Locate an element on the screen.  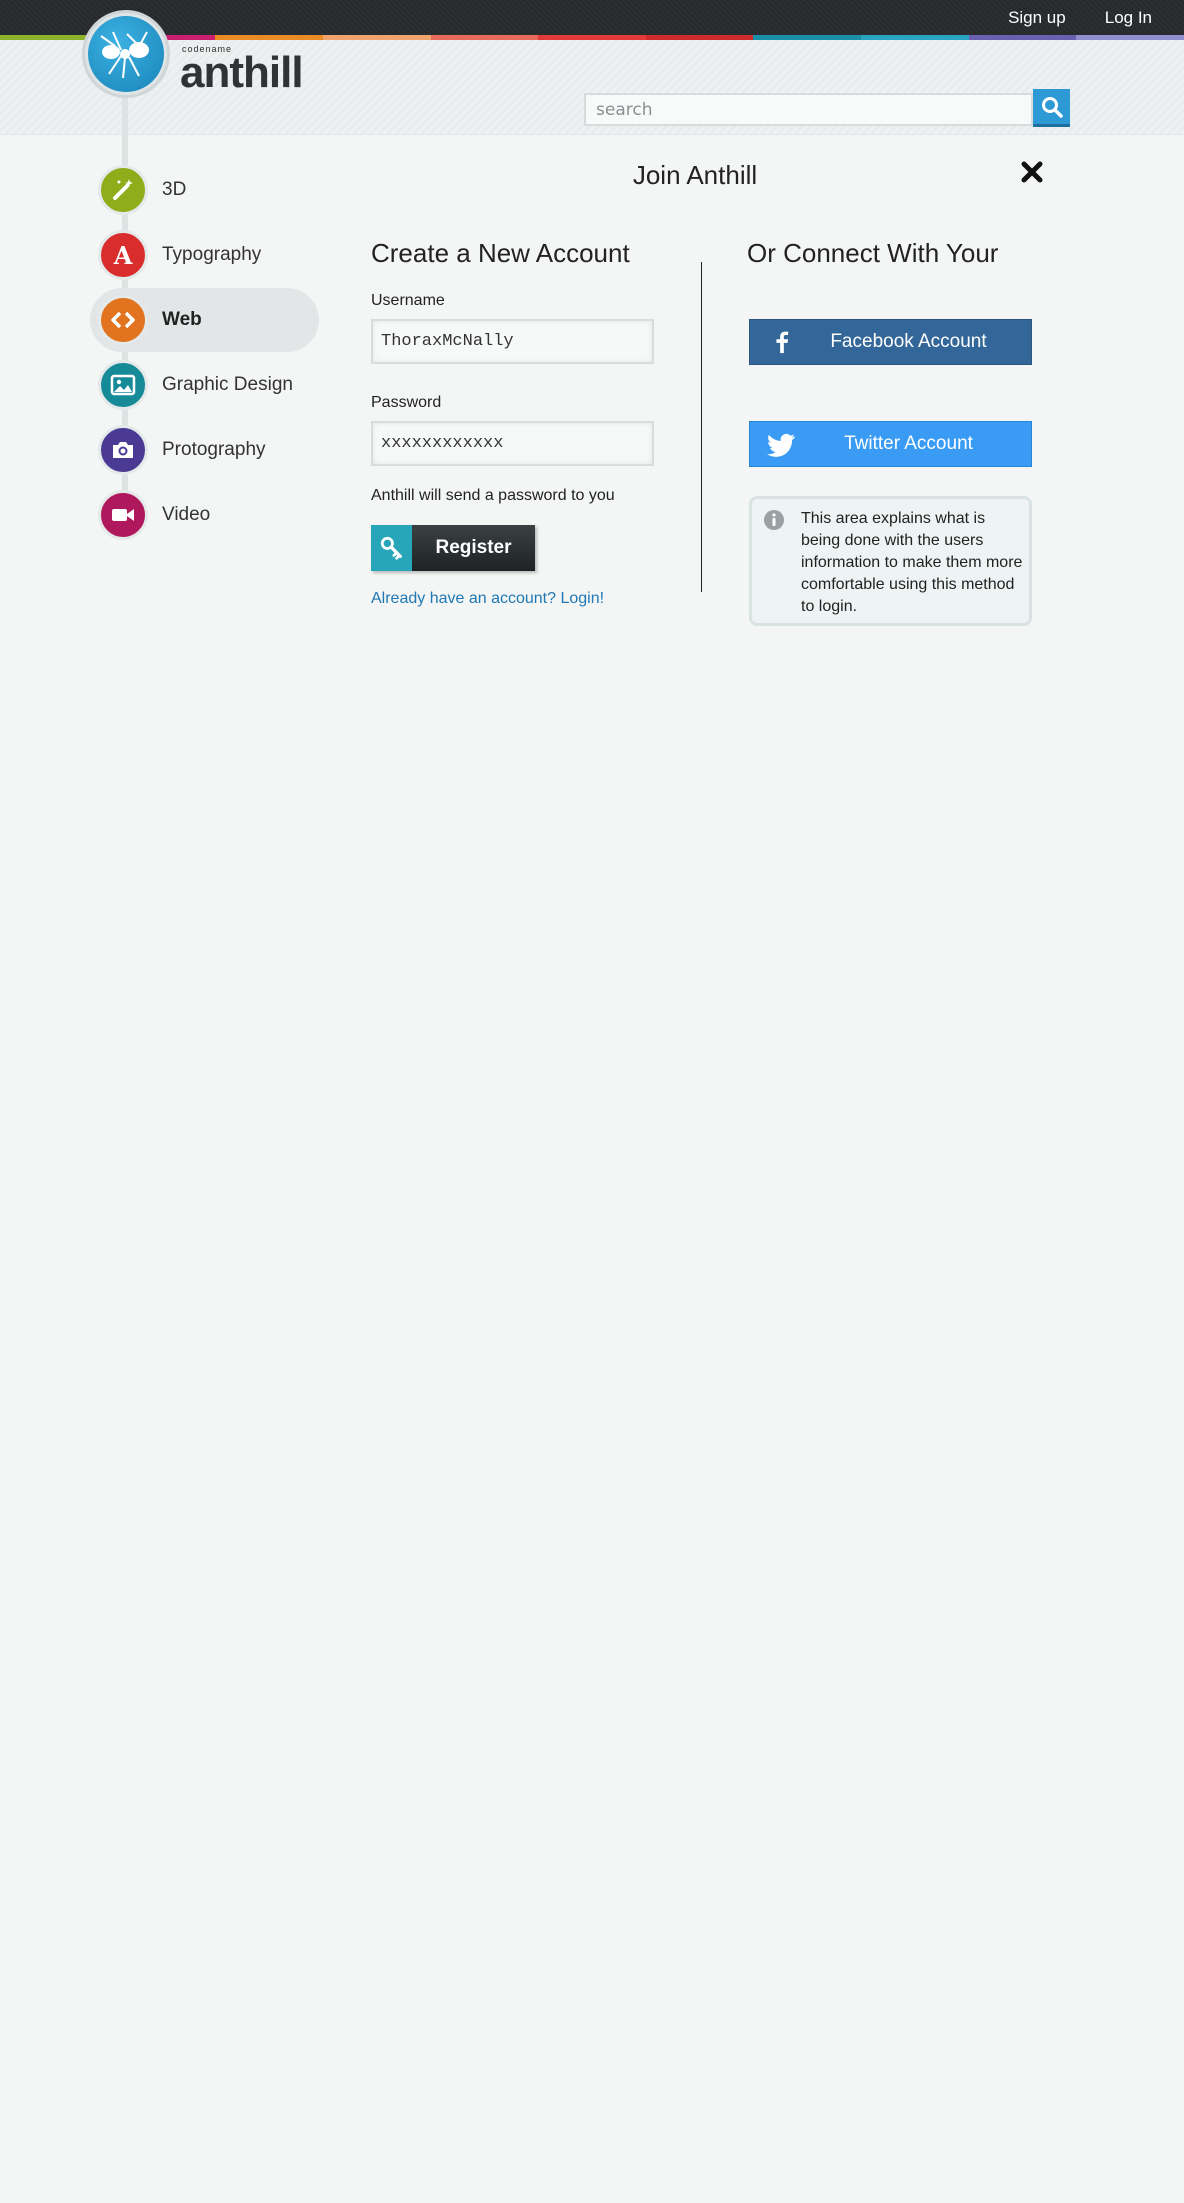
facebook-label: Facebook Account is located at coordinates (908, 341).